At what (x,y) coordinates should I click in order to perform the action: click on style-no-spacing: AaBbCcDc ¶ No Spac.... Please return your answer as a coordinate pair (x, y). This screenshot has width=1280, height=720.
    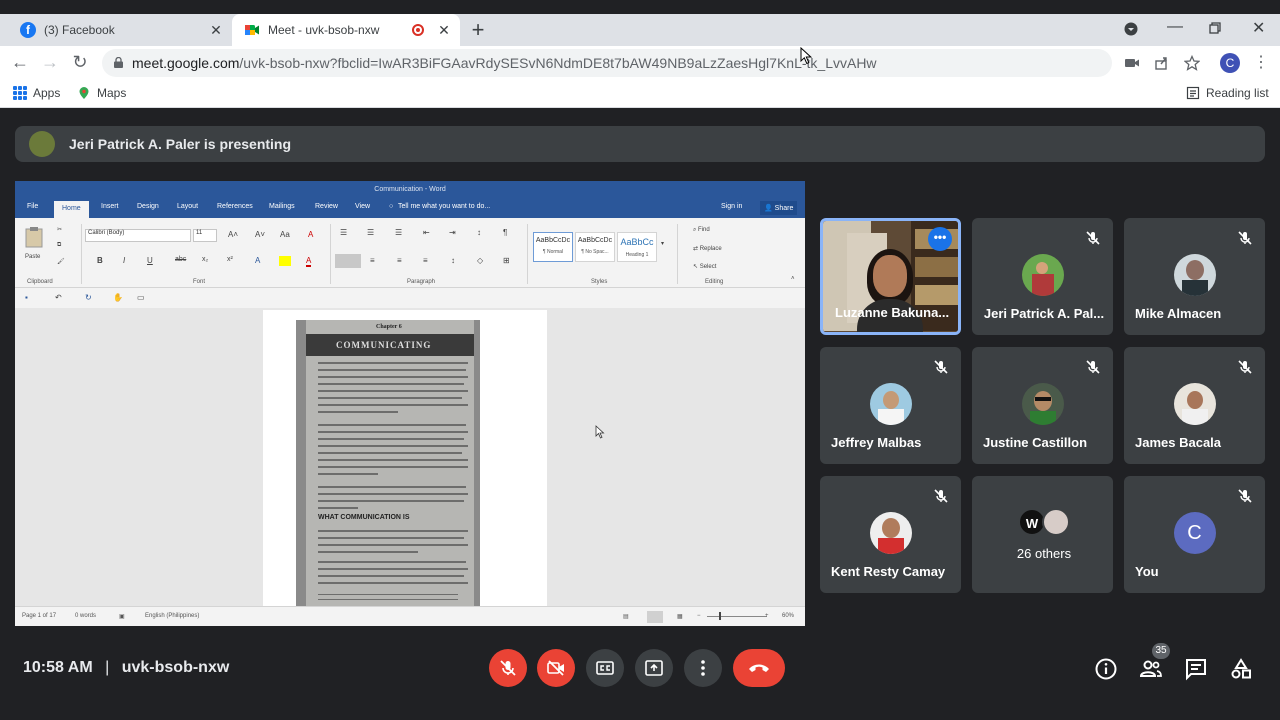
    Looking at the image, I should click on (595, 247).